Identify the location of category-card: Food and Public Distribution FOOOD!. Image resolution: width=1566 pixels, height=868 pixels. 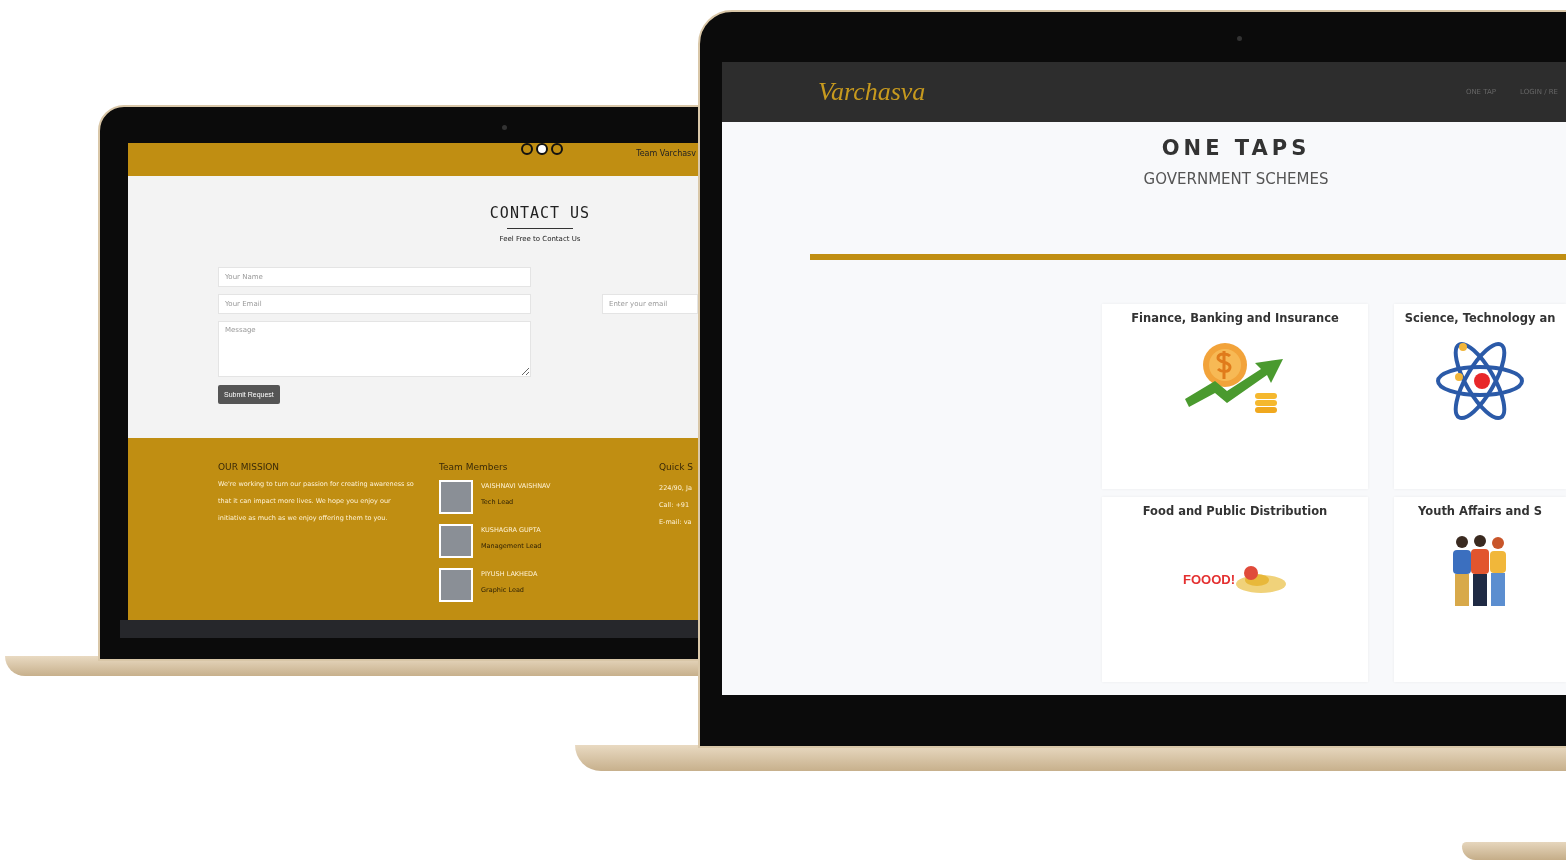
(1235, 589).